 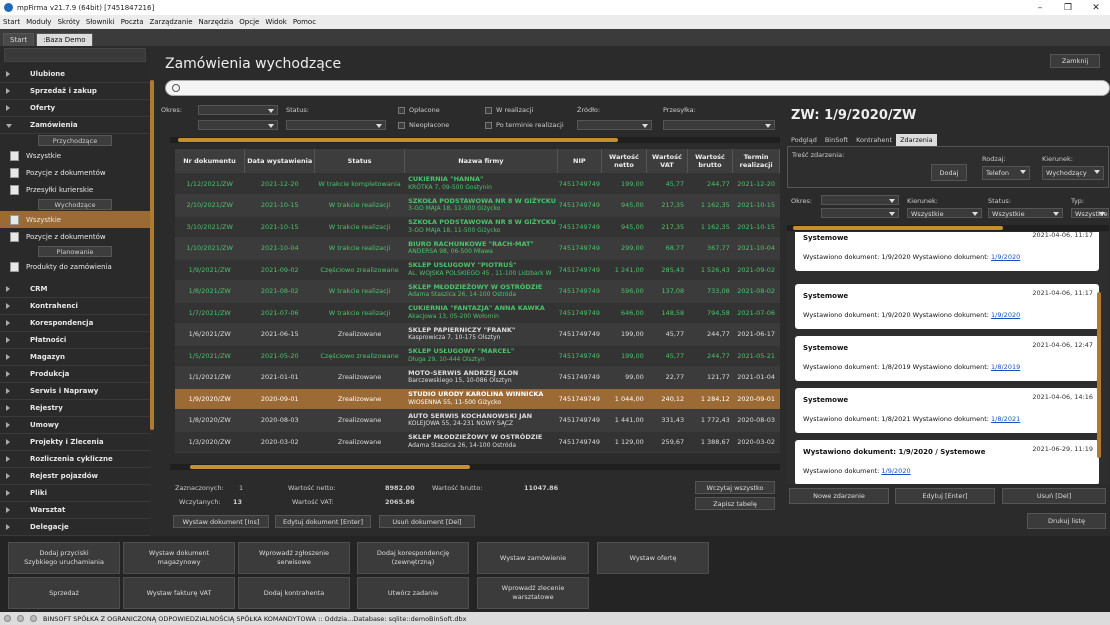 What do you see at coordinates (75, 408) in the screenshot?
I see `sidebar-group: Rejestry` at bounding box center [75, 408].